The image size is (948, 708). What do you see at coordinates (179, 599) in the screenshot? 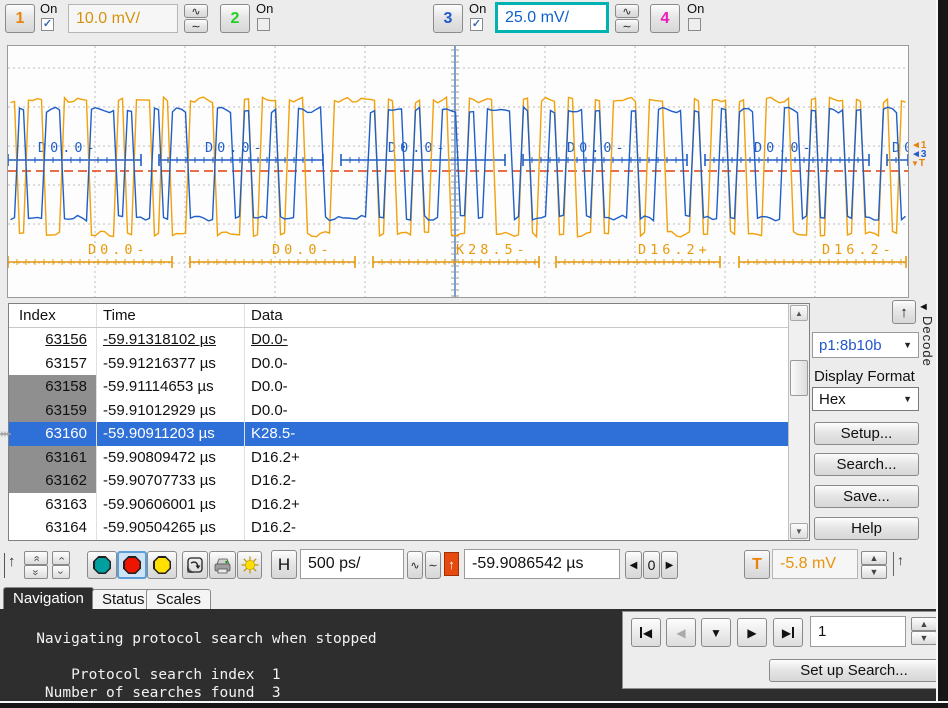
I see `tab-scales: Scales` at bounding box center [179, 599].